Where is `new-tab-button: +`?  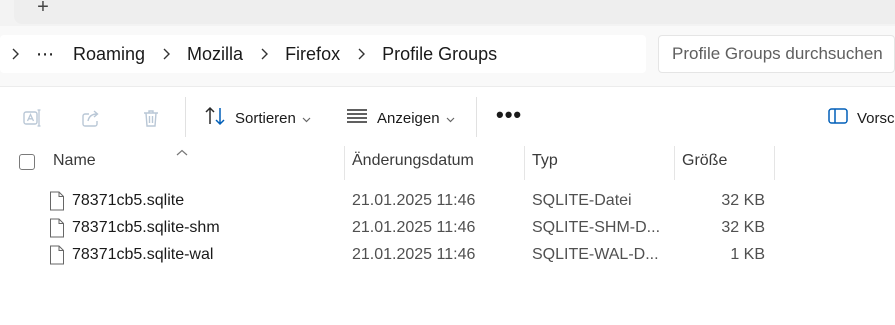
new-tab-button: + is located at coordinates (43, 10).